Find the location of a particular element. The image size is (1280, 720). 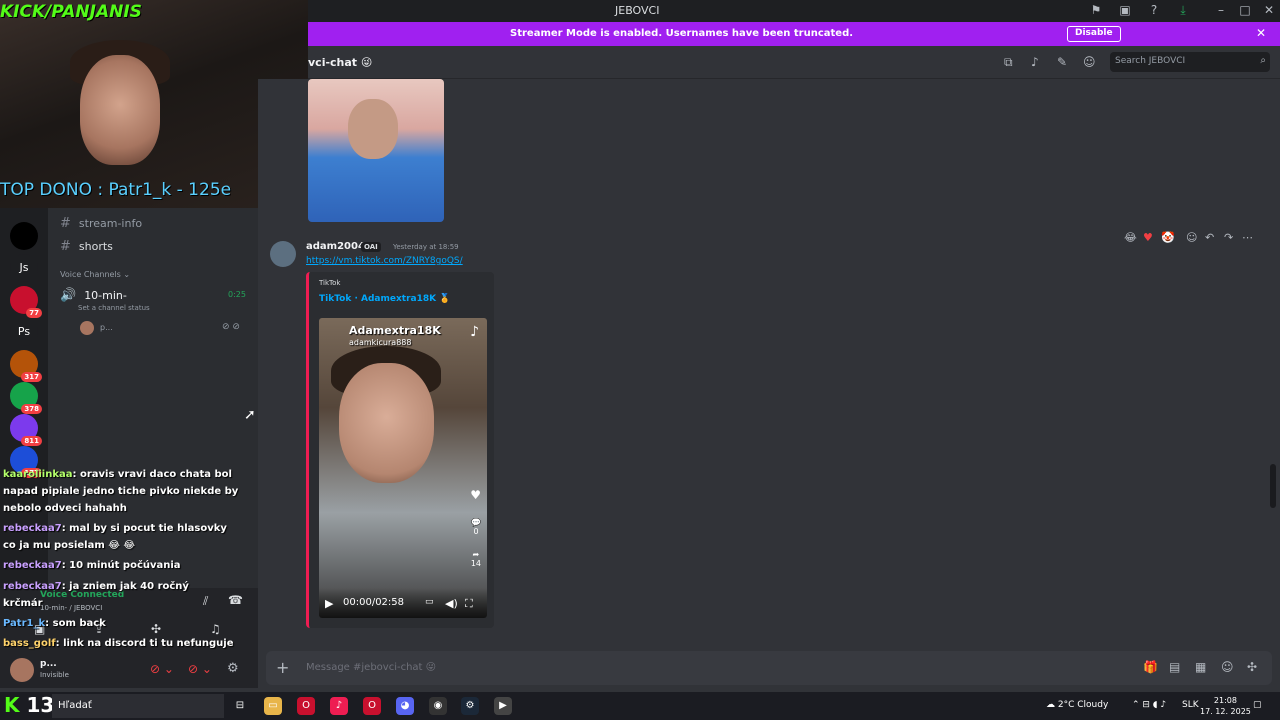

tray-icons: ⌃ ⊟ ◖ ♪ is located at coordinates (1149, 705).